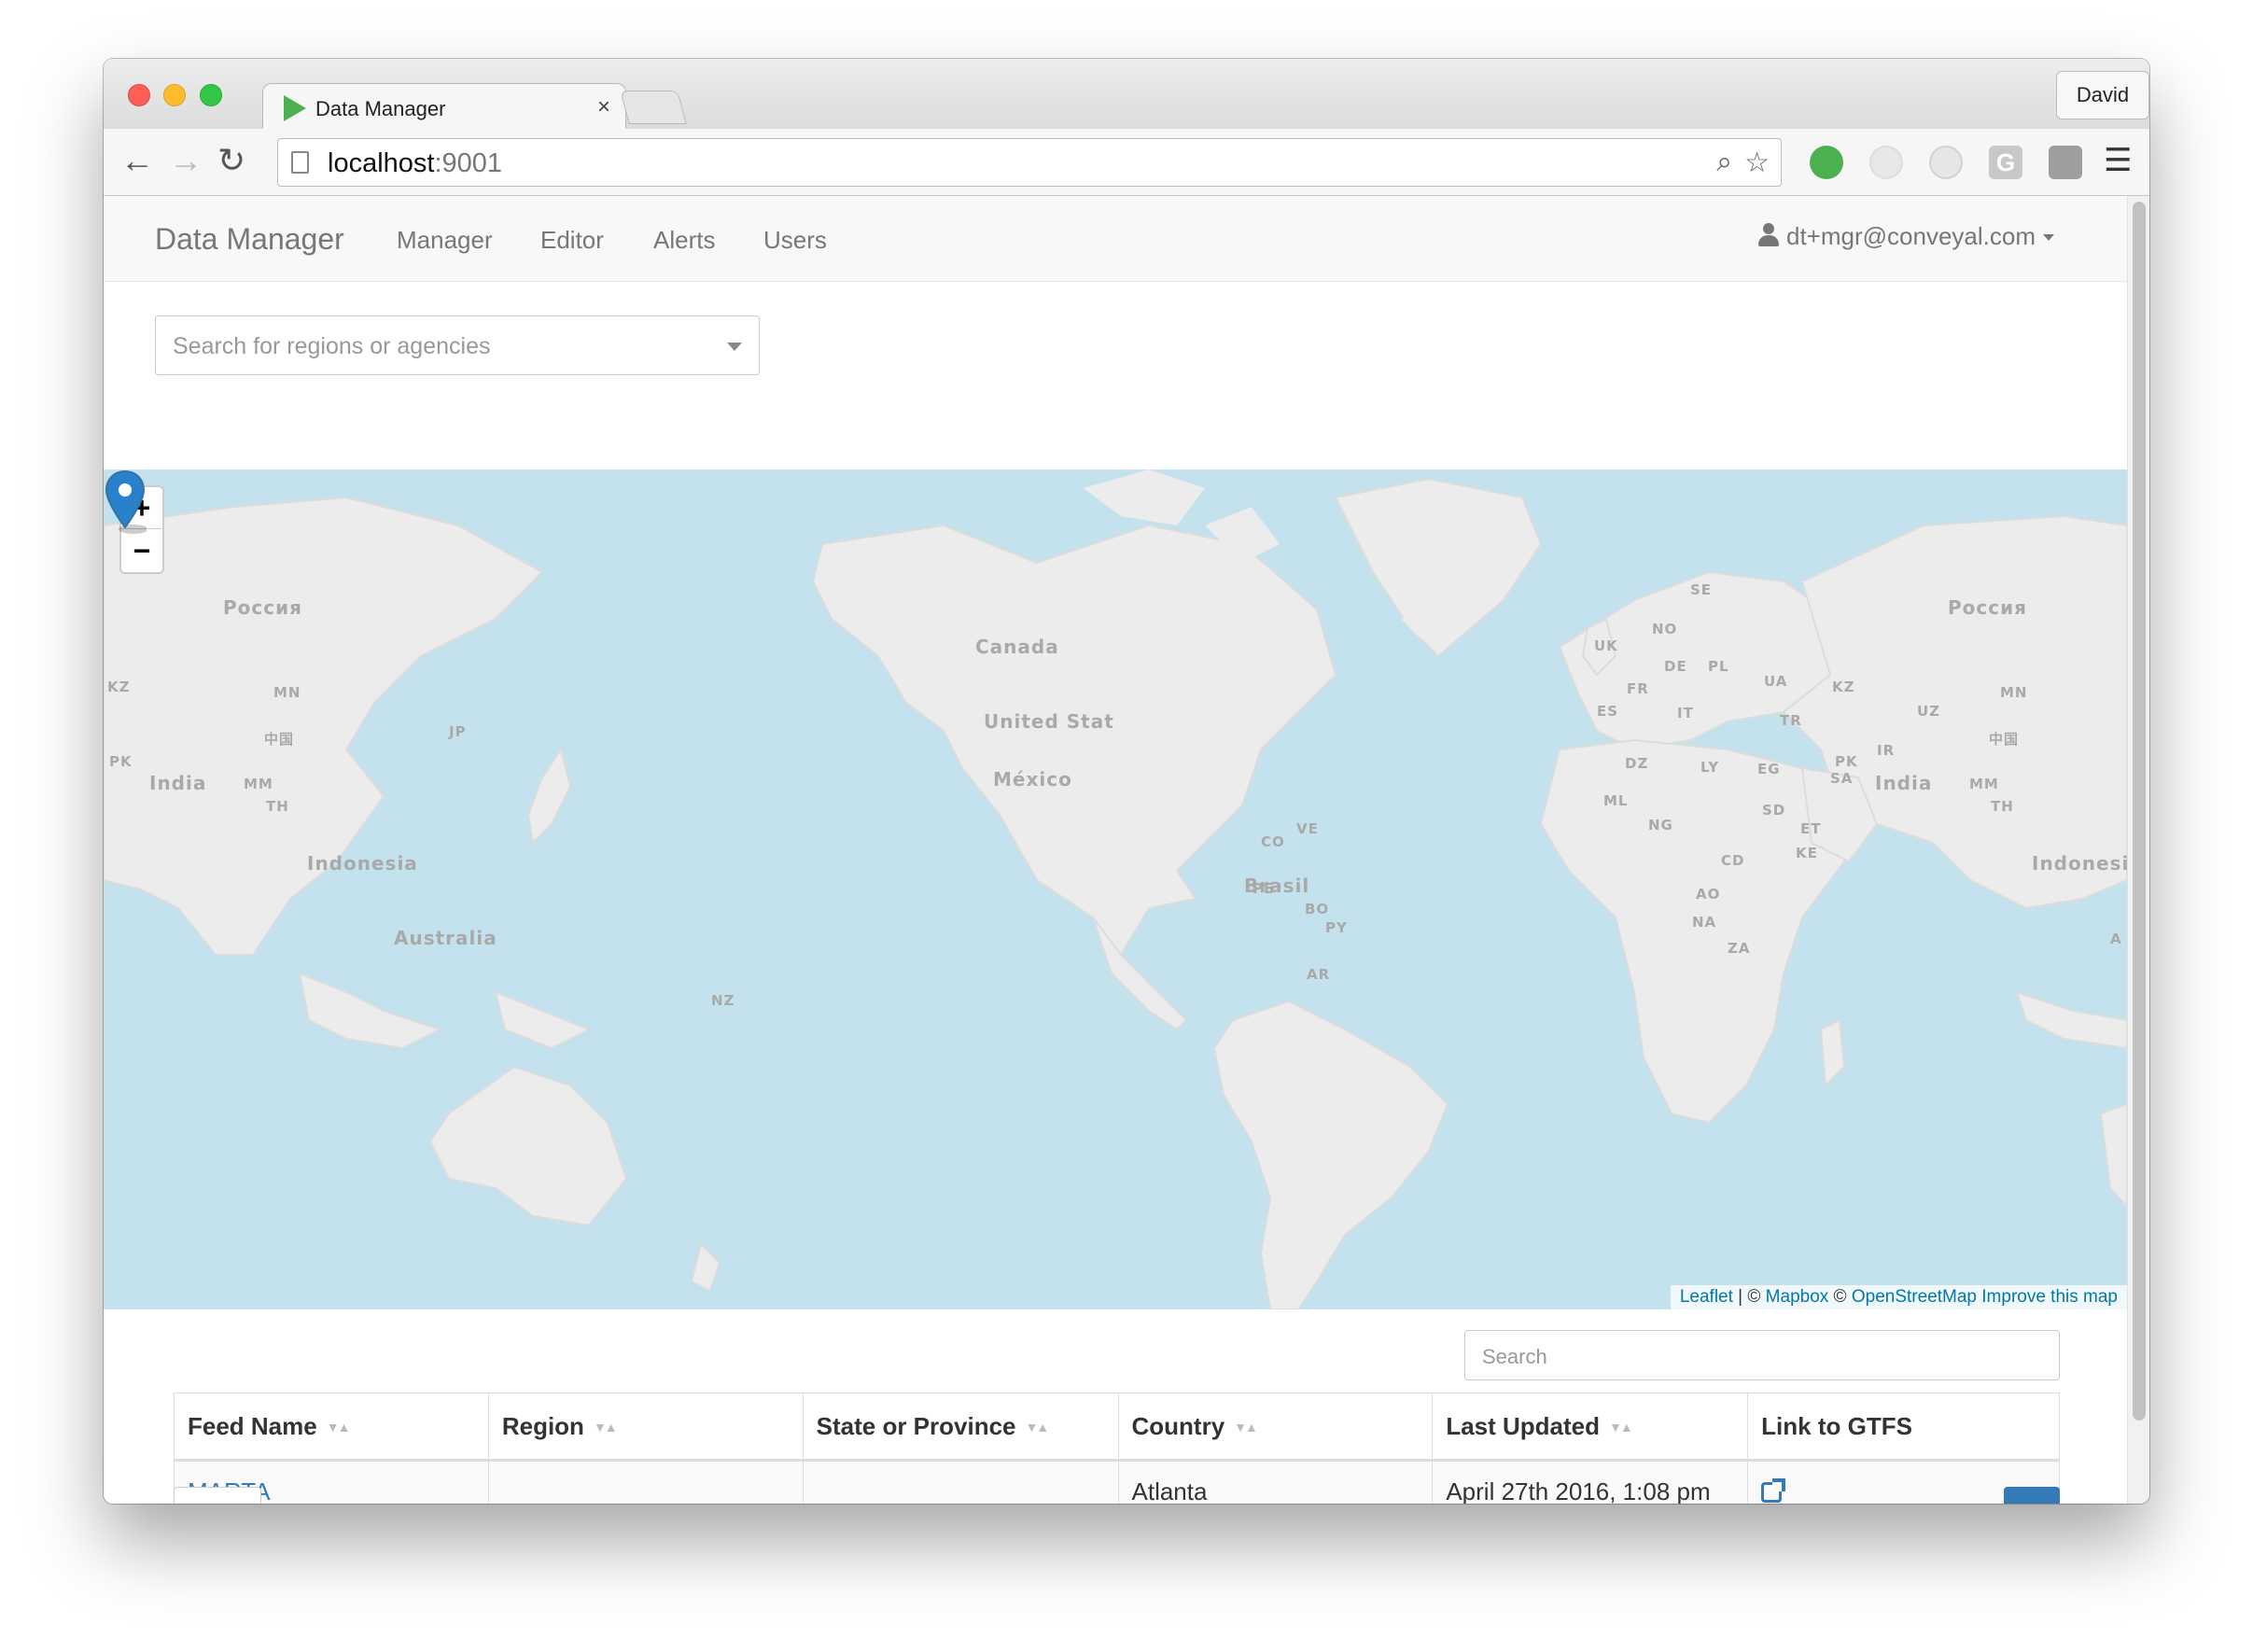 The height and width of the screenshot is (1652, 2253). What do you see at coordinates (1263, 888) in the screenshot?
I see `map-label-pe: PE` at bounding box center [1263, 888].